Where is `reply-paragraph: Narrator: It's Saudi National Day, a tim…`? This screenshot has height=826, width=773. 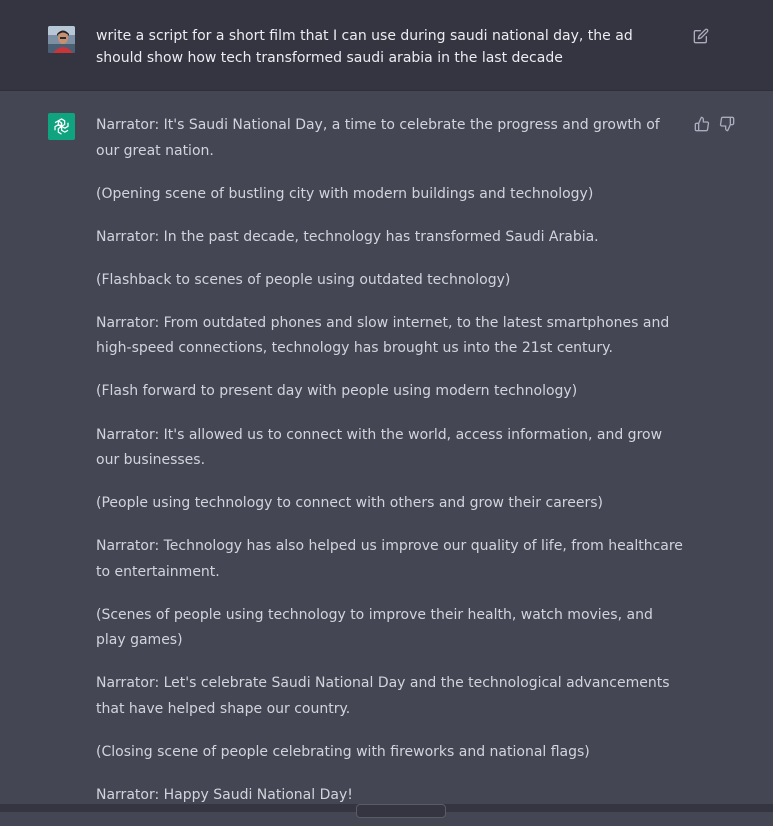 reply-paragraph: Narrator: It's Saudi National Day, a tim… is located at coordinates (378, 138).